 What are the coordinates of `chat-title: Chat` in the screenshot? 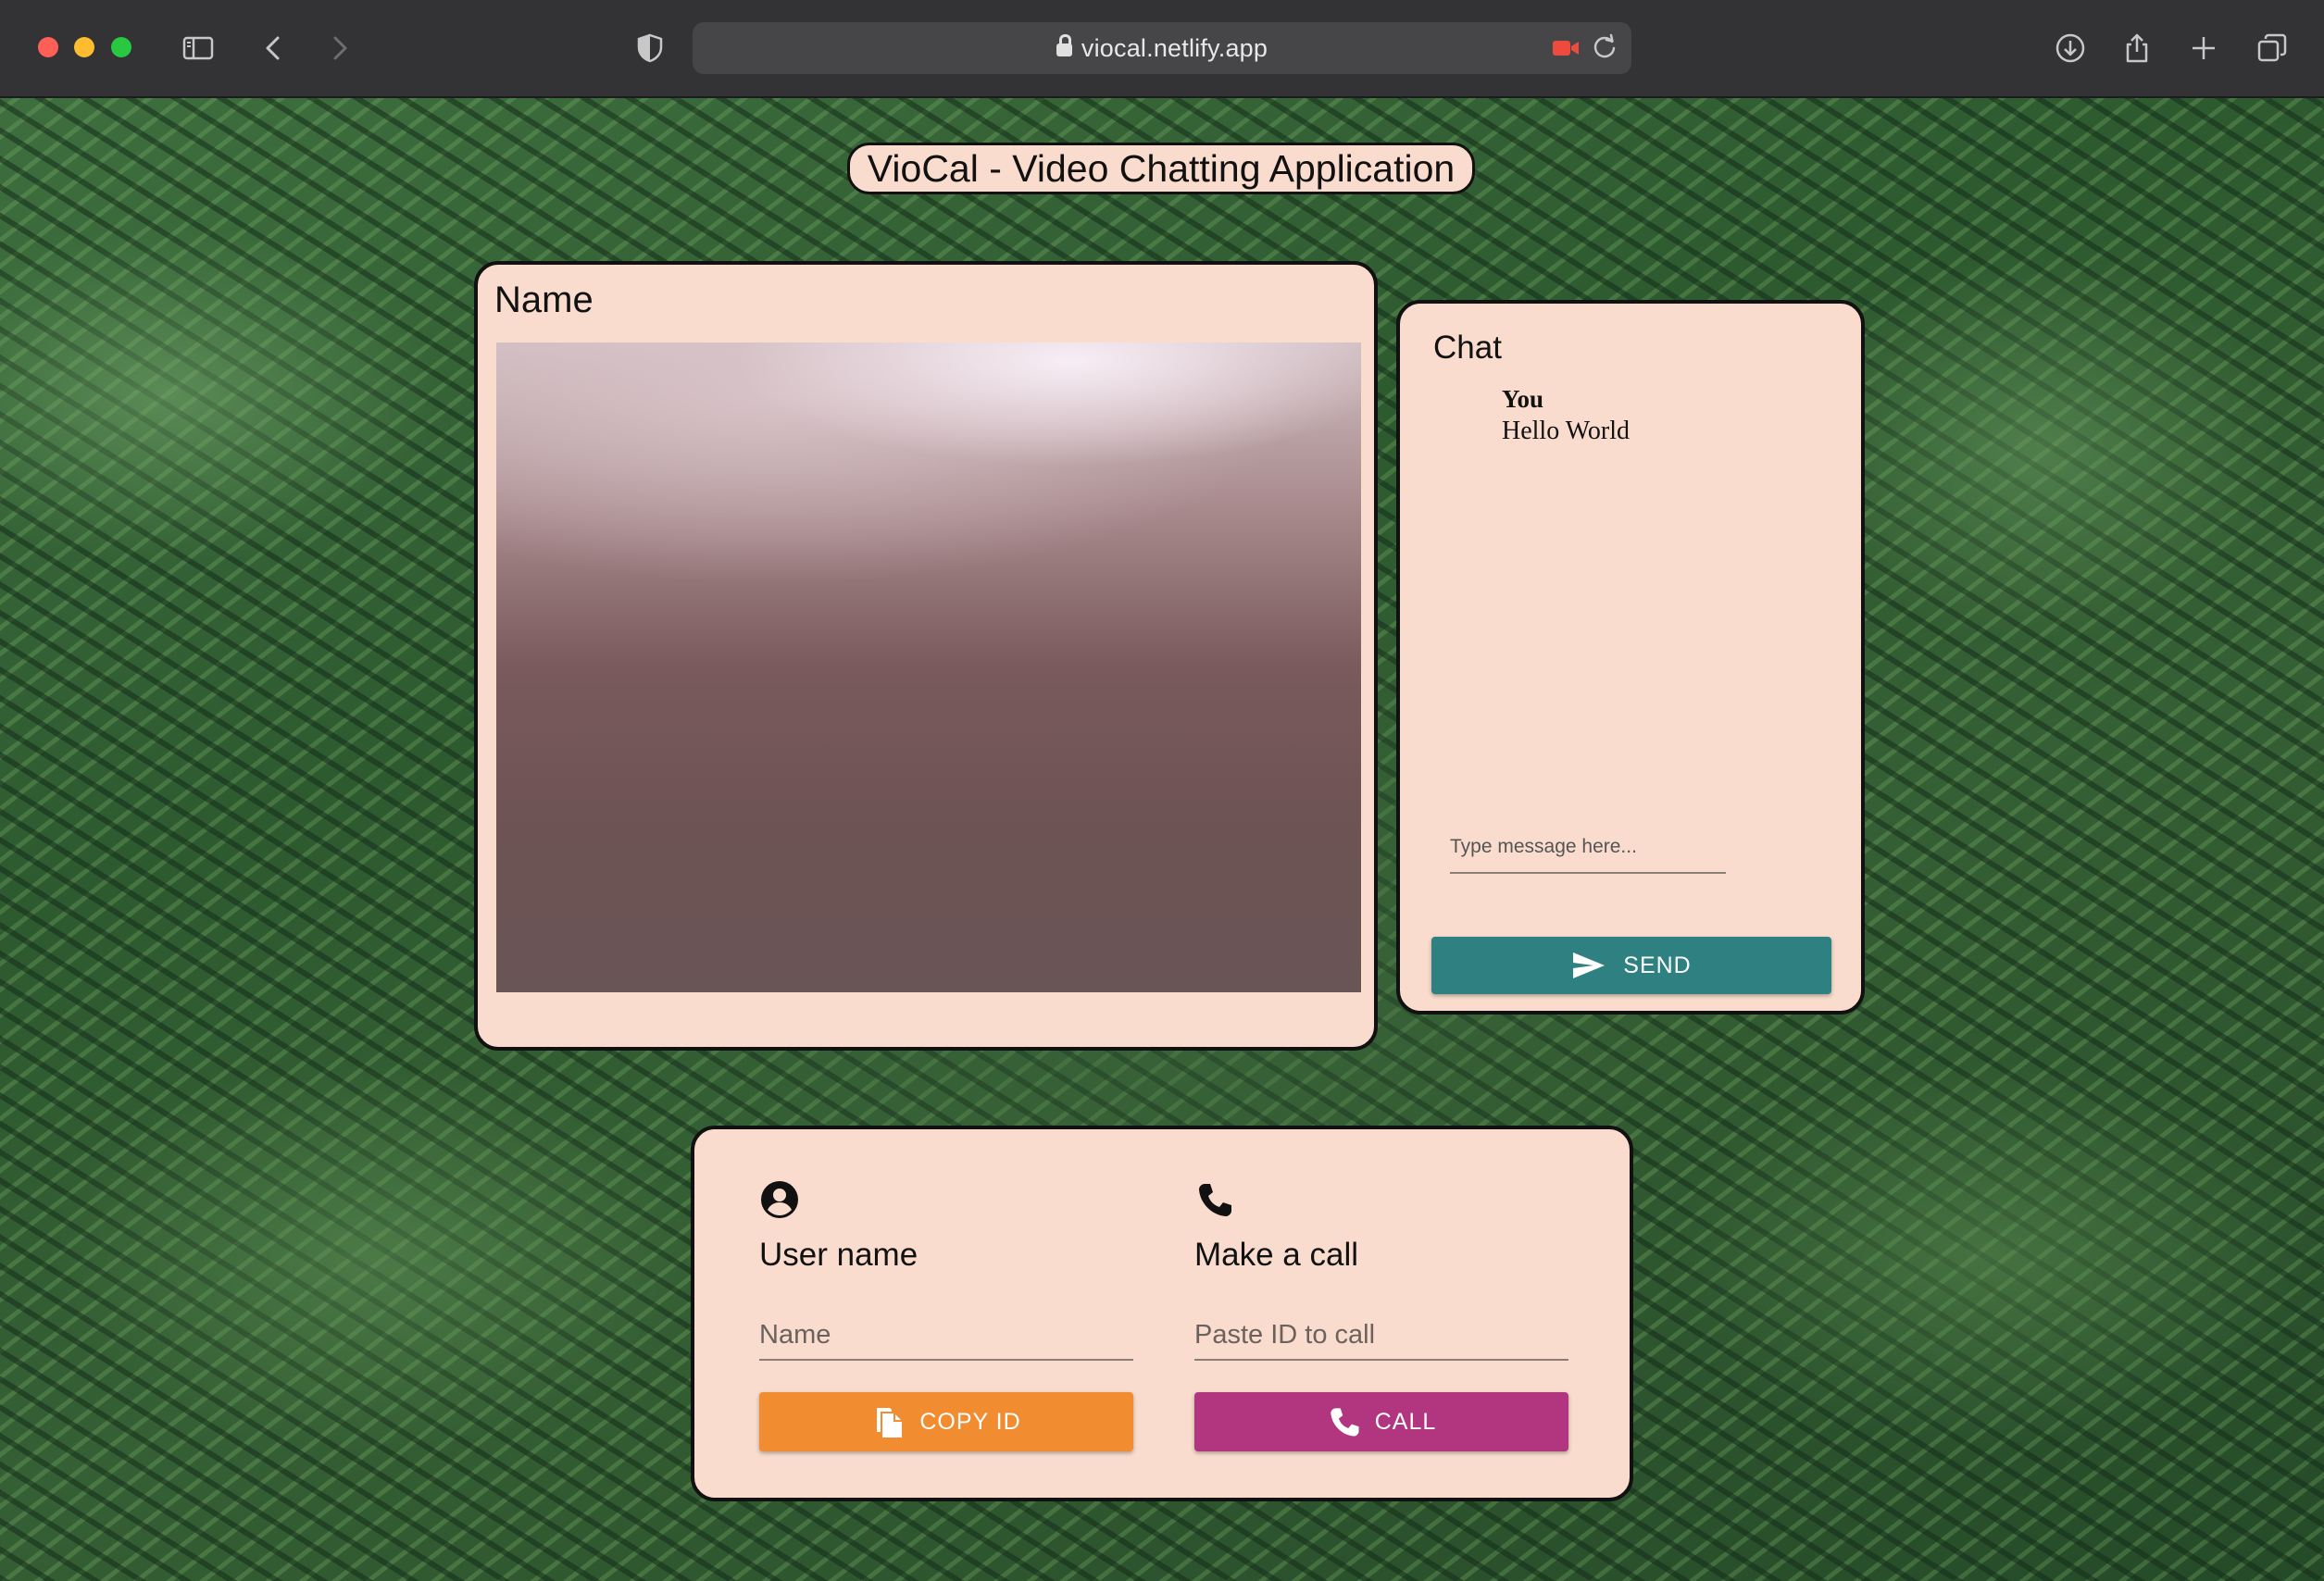 It's located at (1467, 348).